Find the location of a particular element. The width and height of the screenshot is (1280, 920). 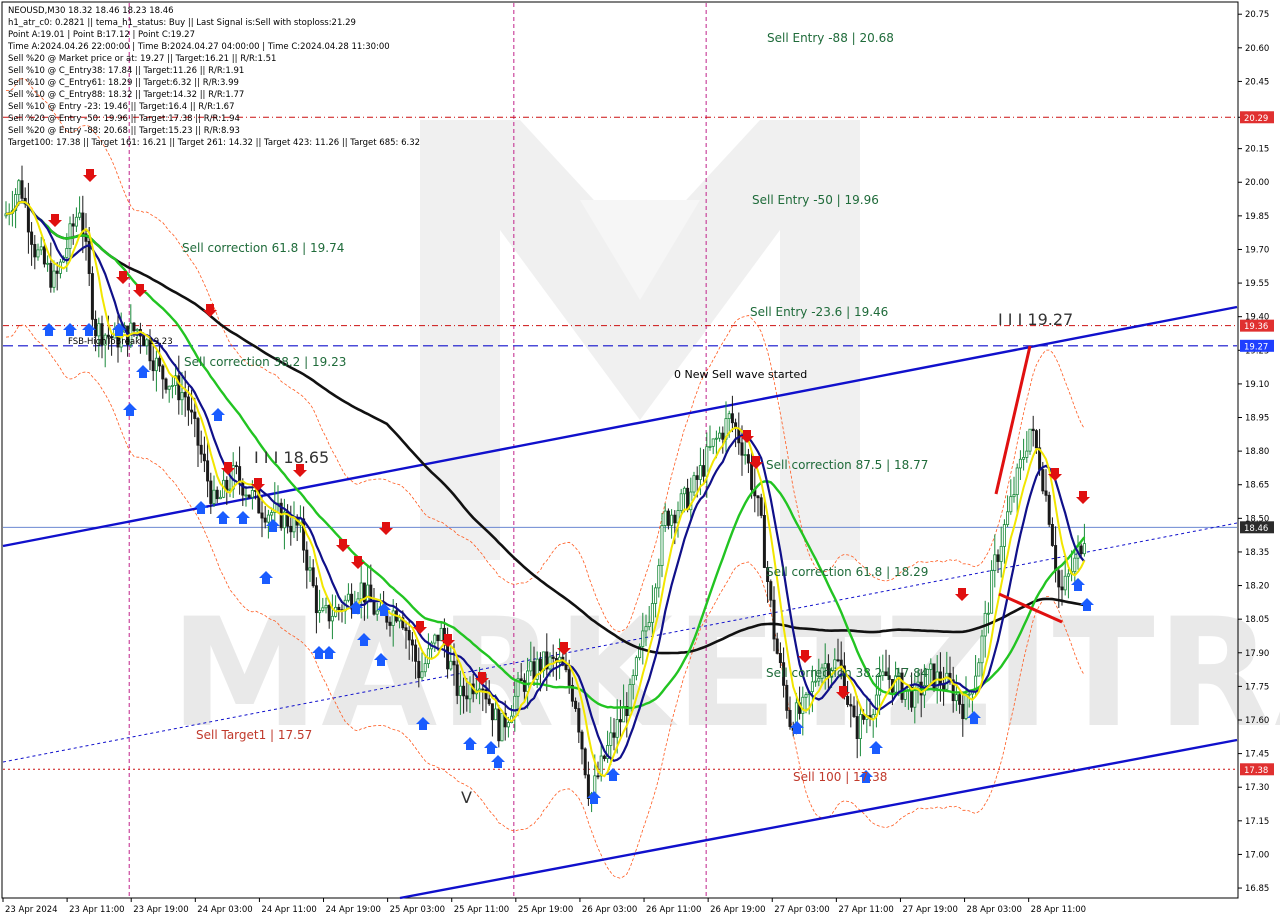

price-tick-label: 20.45 is located at coordinates (1257, 82).